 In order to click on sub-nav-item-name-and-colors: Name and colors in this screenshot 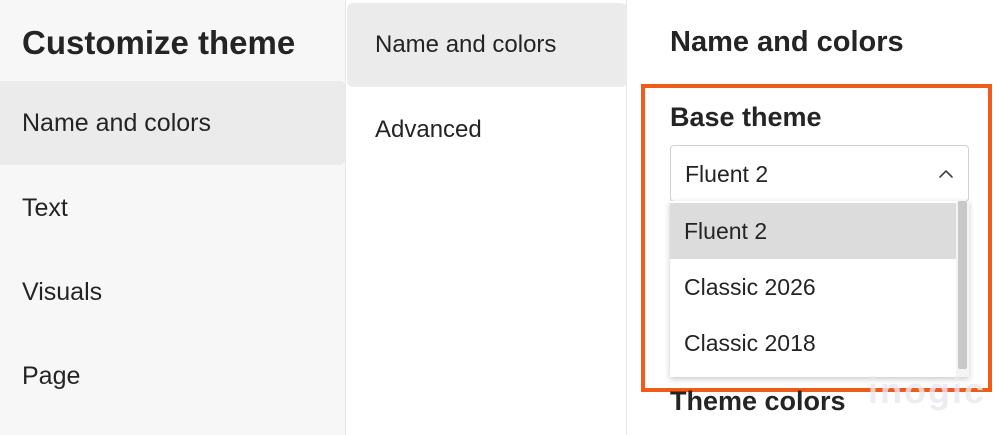, I will do `click(487, 45)`.